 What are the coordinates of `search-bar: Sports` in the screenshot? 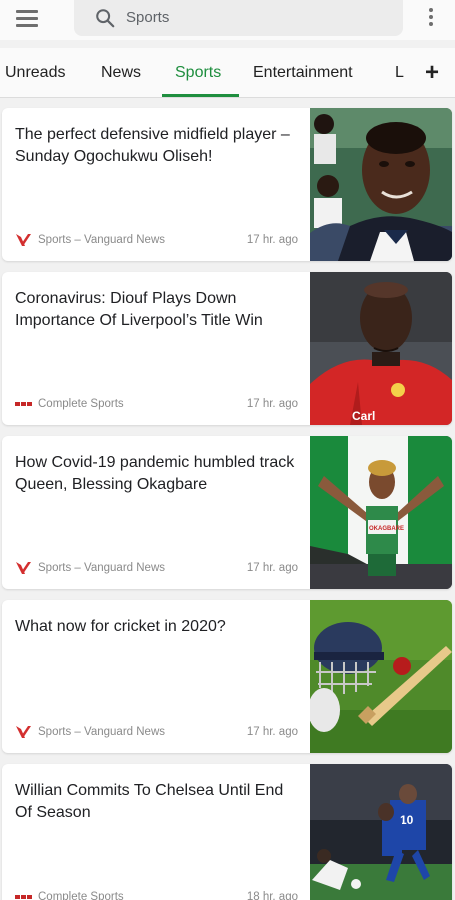 It's located at (238, 18).